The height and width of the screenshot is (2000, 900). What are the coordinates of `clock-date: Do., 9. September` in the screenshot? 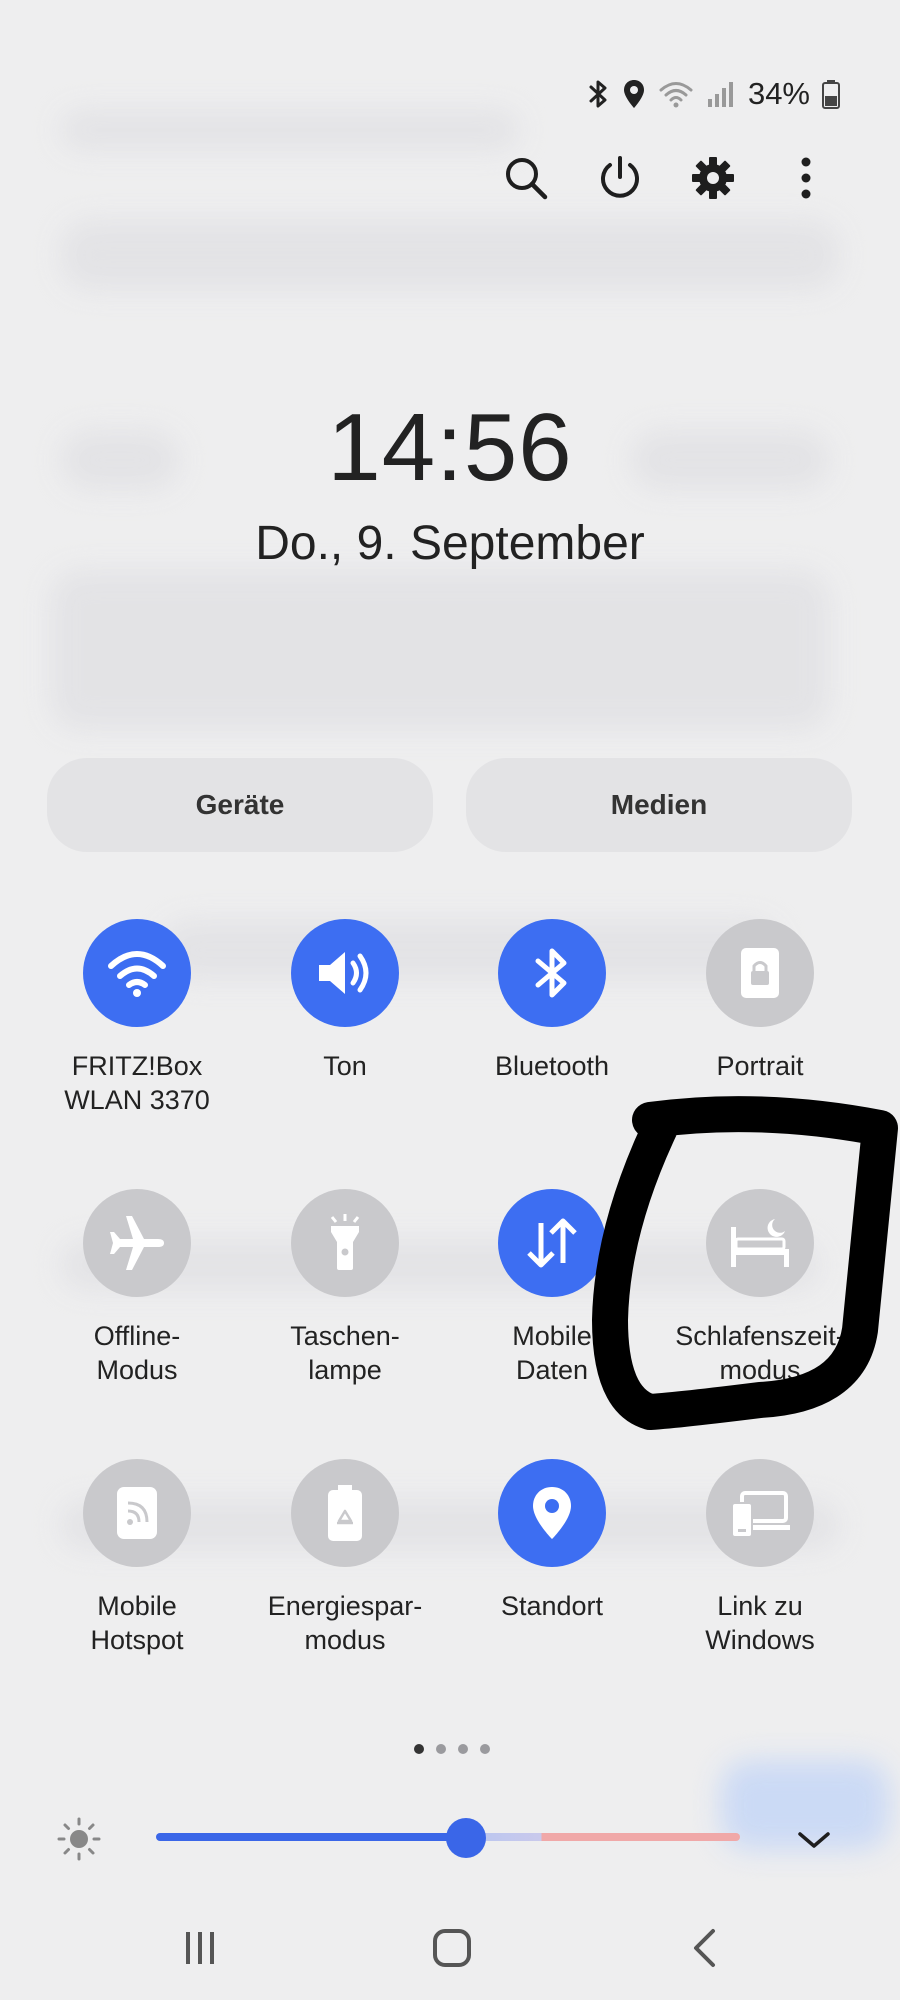 It's located at (450, 544).